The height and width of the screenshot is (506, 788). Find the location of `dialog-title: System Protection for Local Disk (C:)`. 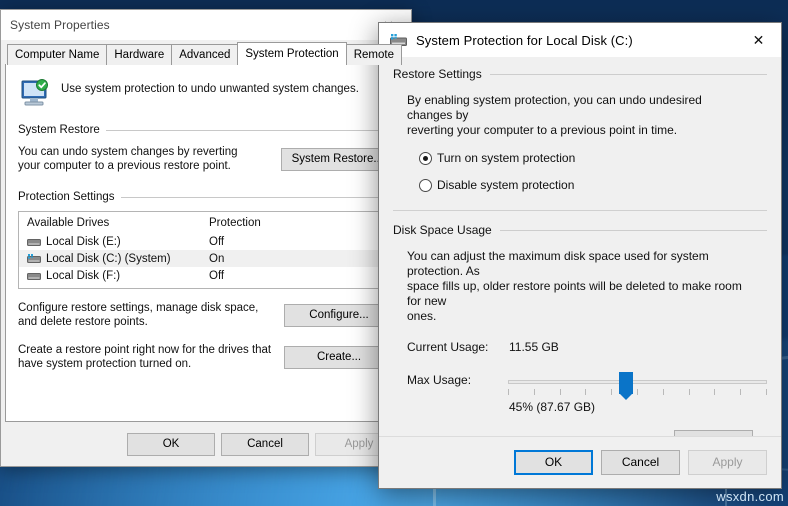

dialog-title: System Protection for Local Disk (C:) is located at coordinates (524, 40).